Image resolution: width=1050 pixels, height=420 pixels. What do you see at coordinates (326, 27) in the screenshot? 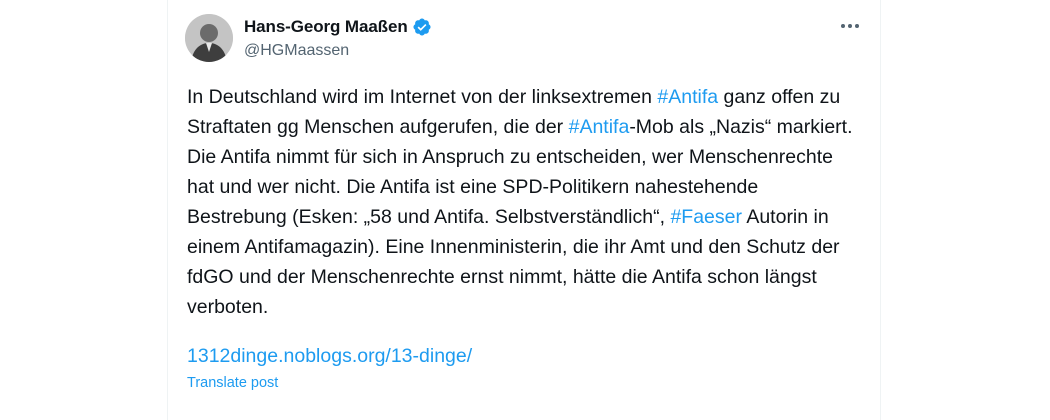
I see `author-display-name: Hans-Georg Maaßen` at bounding box center [326, 27].